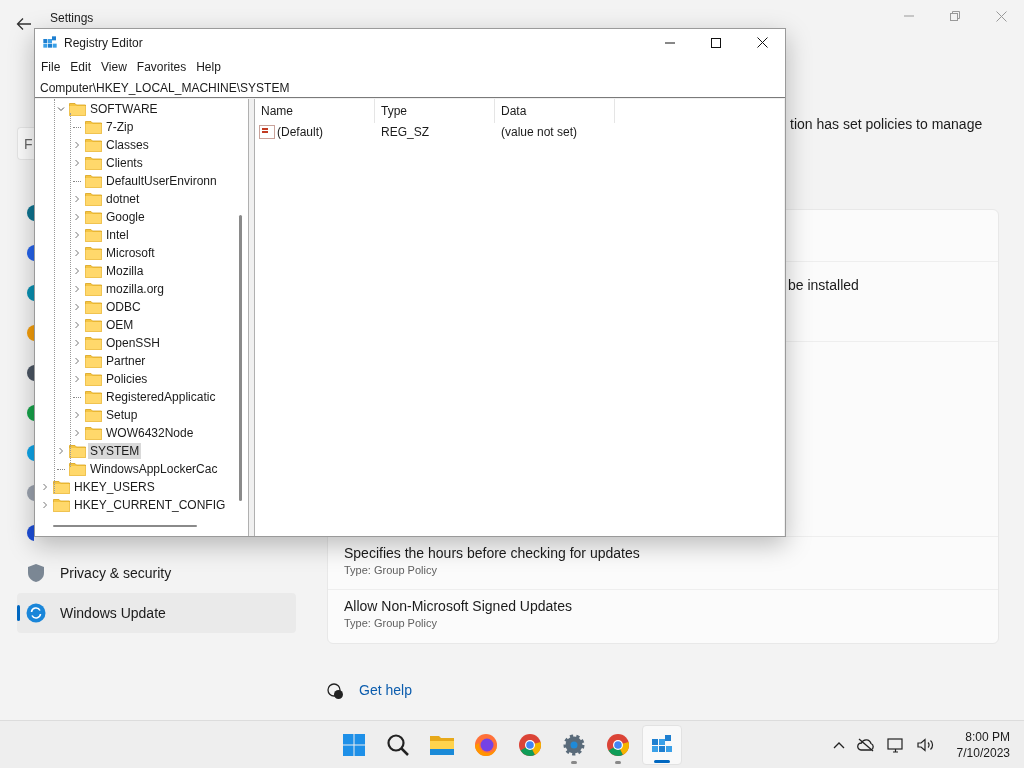 Image resolution: width=1024 pixels, height=768 pixels. Describe the element at coordinates (983, 752) in the screenshot. I see `clock-date: 7/10/2023` at that location.